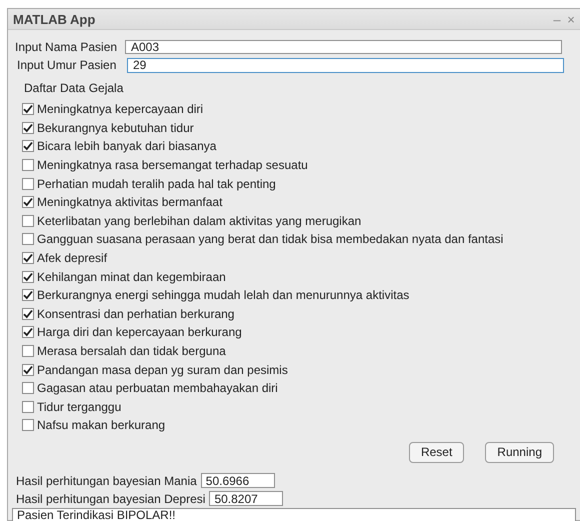 The image size is (580, 521). What do you see at coordinates (270, 239) in the screenshot?
I see `checkbox-label: Gangguan suasana perasaan yang berat dan tidak bisa membedakan nyata dan fantasi` at bounding box center [270, 239].